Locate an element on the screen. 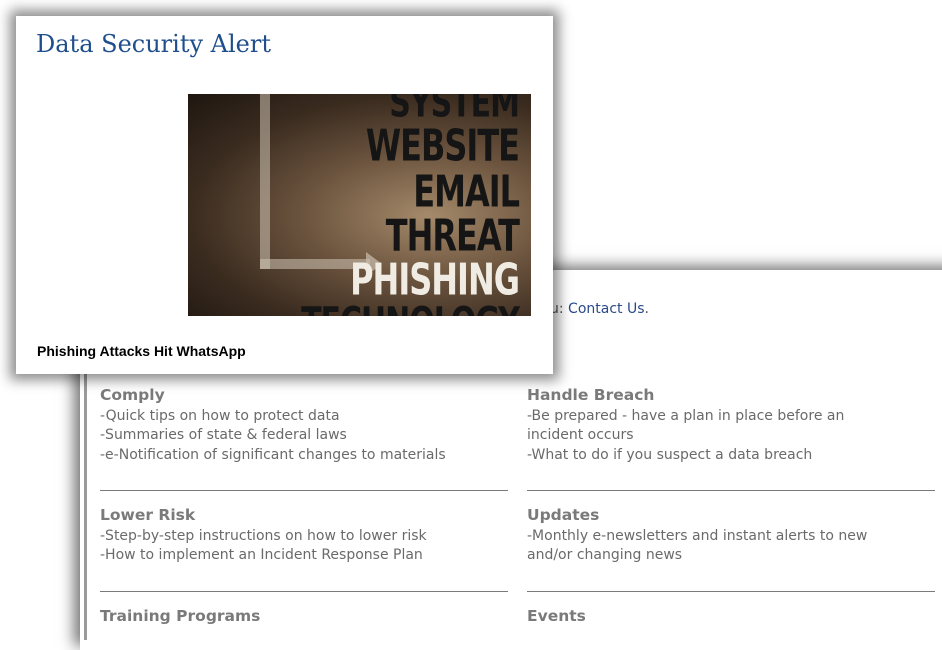 The height and width of the screenshot is (650, 942). image-word-highlight: PHISHING is located at coordinates (435, 280).